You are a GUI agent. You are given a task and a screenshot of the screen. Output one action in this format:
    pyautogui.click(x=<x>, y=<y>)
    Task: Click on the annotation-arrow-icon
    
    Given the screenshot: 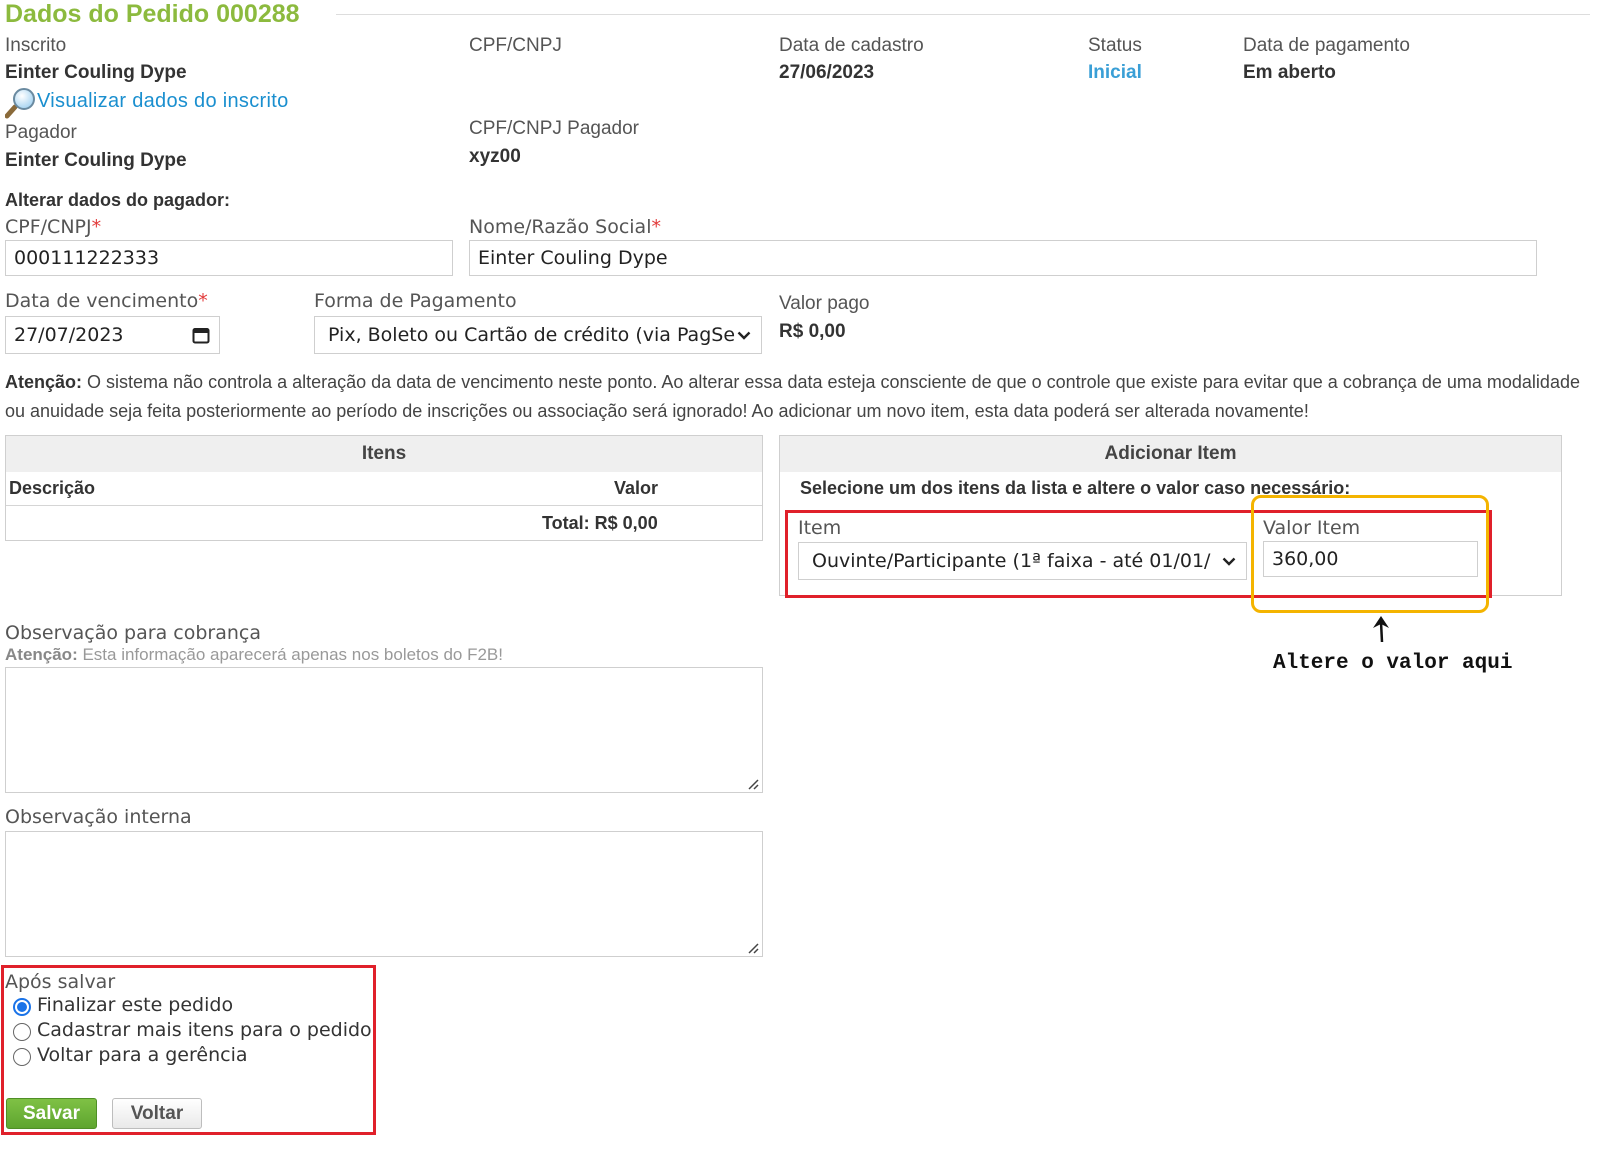 What is the action you would take?
    pyautogui.click(x=1382, y=629)
    